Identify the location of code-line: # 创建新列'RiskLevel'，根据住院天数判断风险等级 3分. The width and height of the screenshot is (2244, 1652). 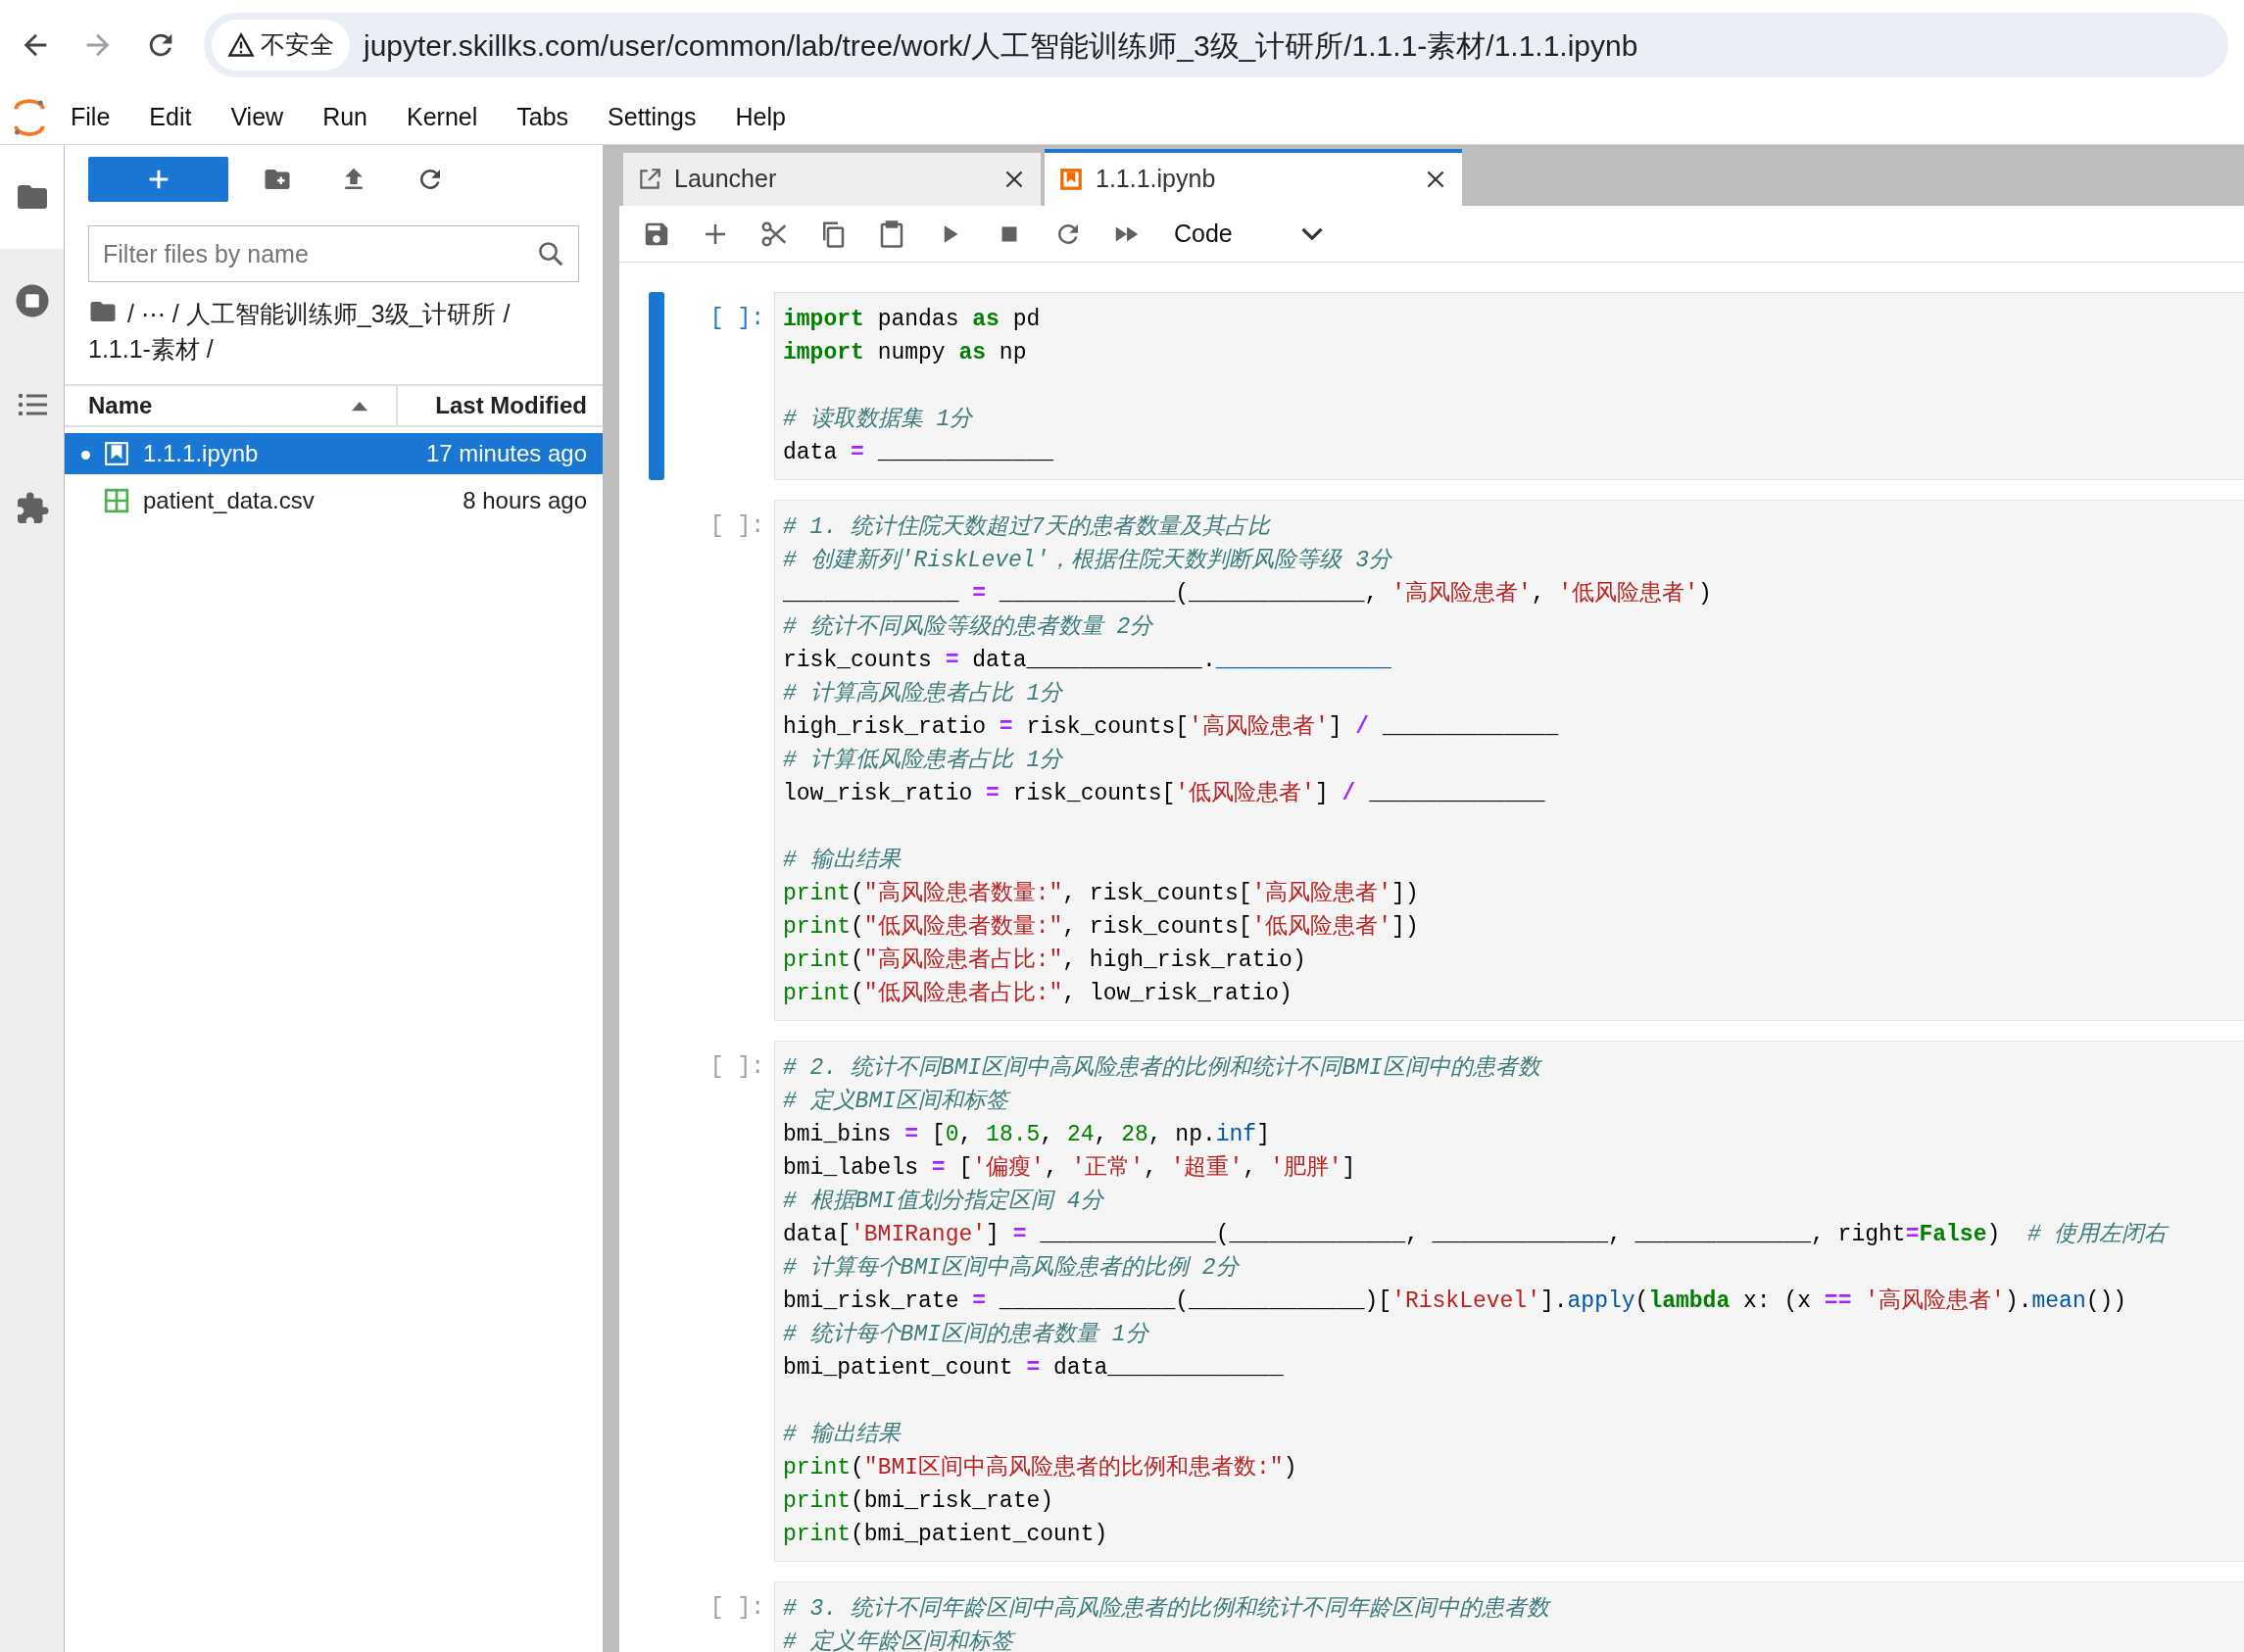
(1088, 561).